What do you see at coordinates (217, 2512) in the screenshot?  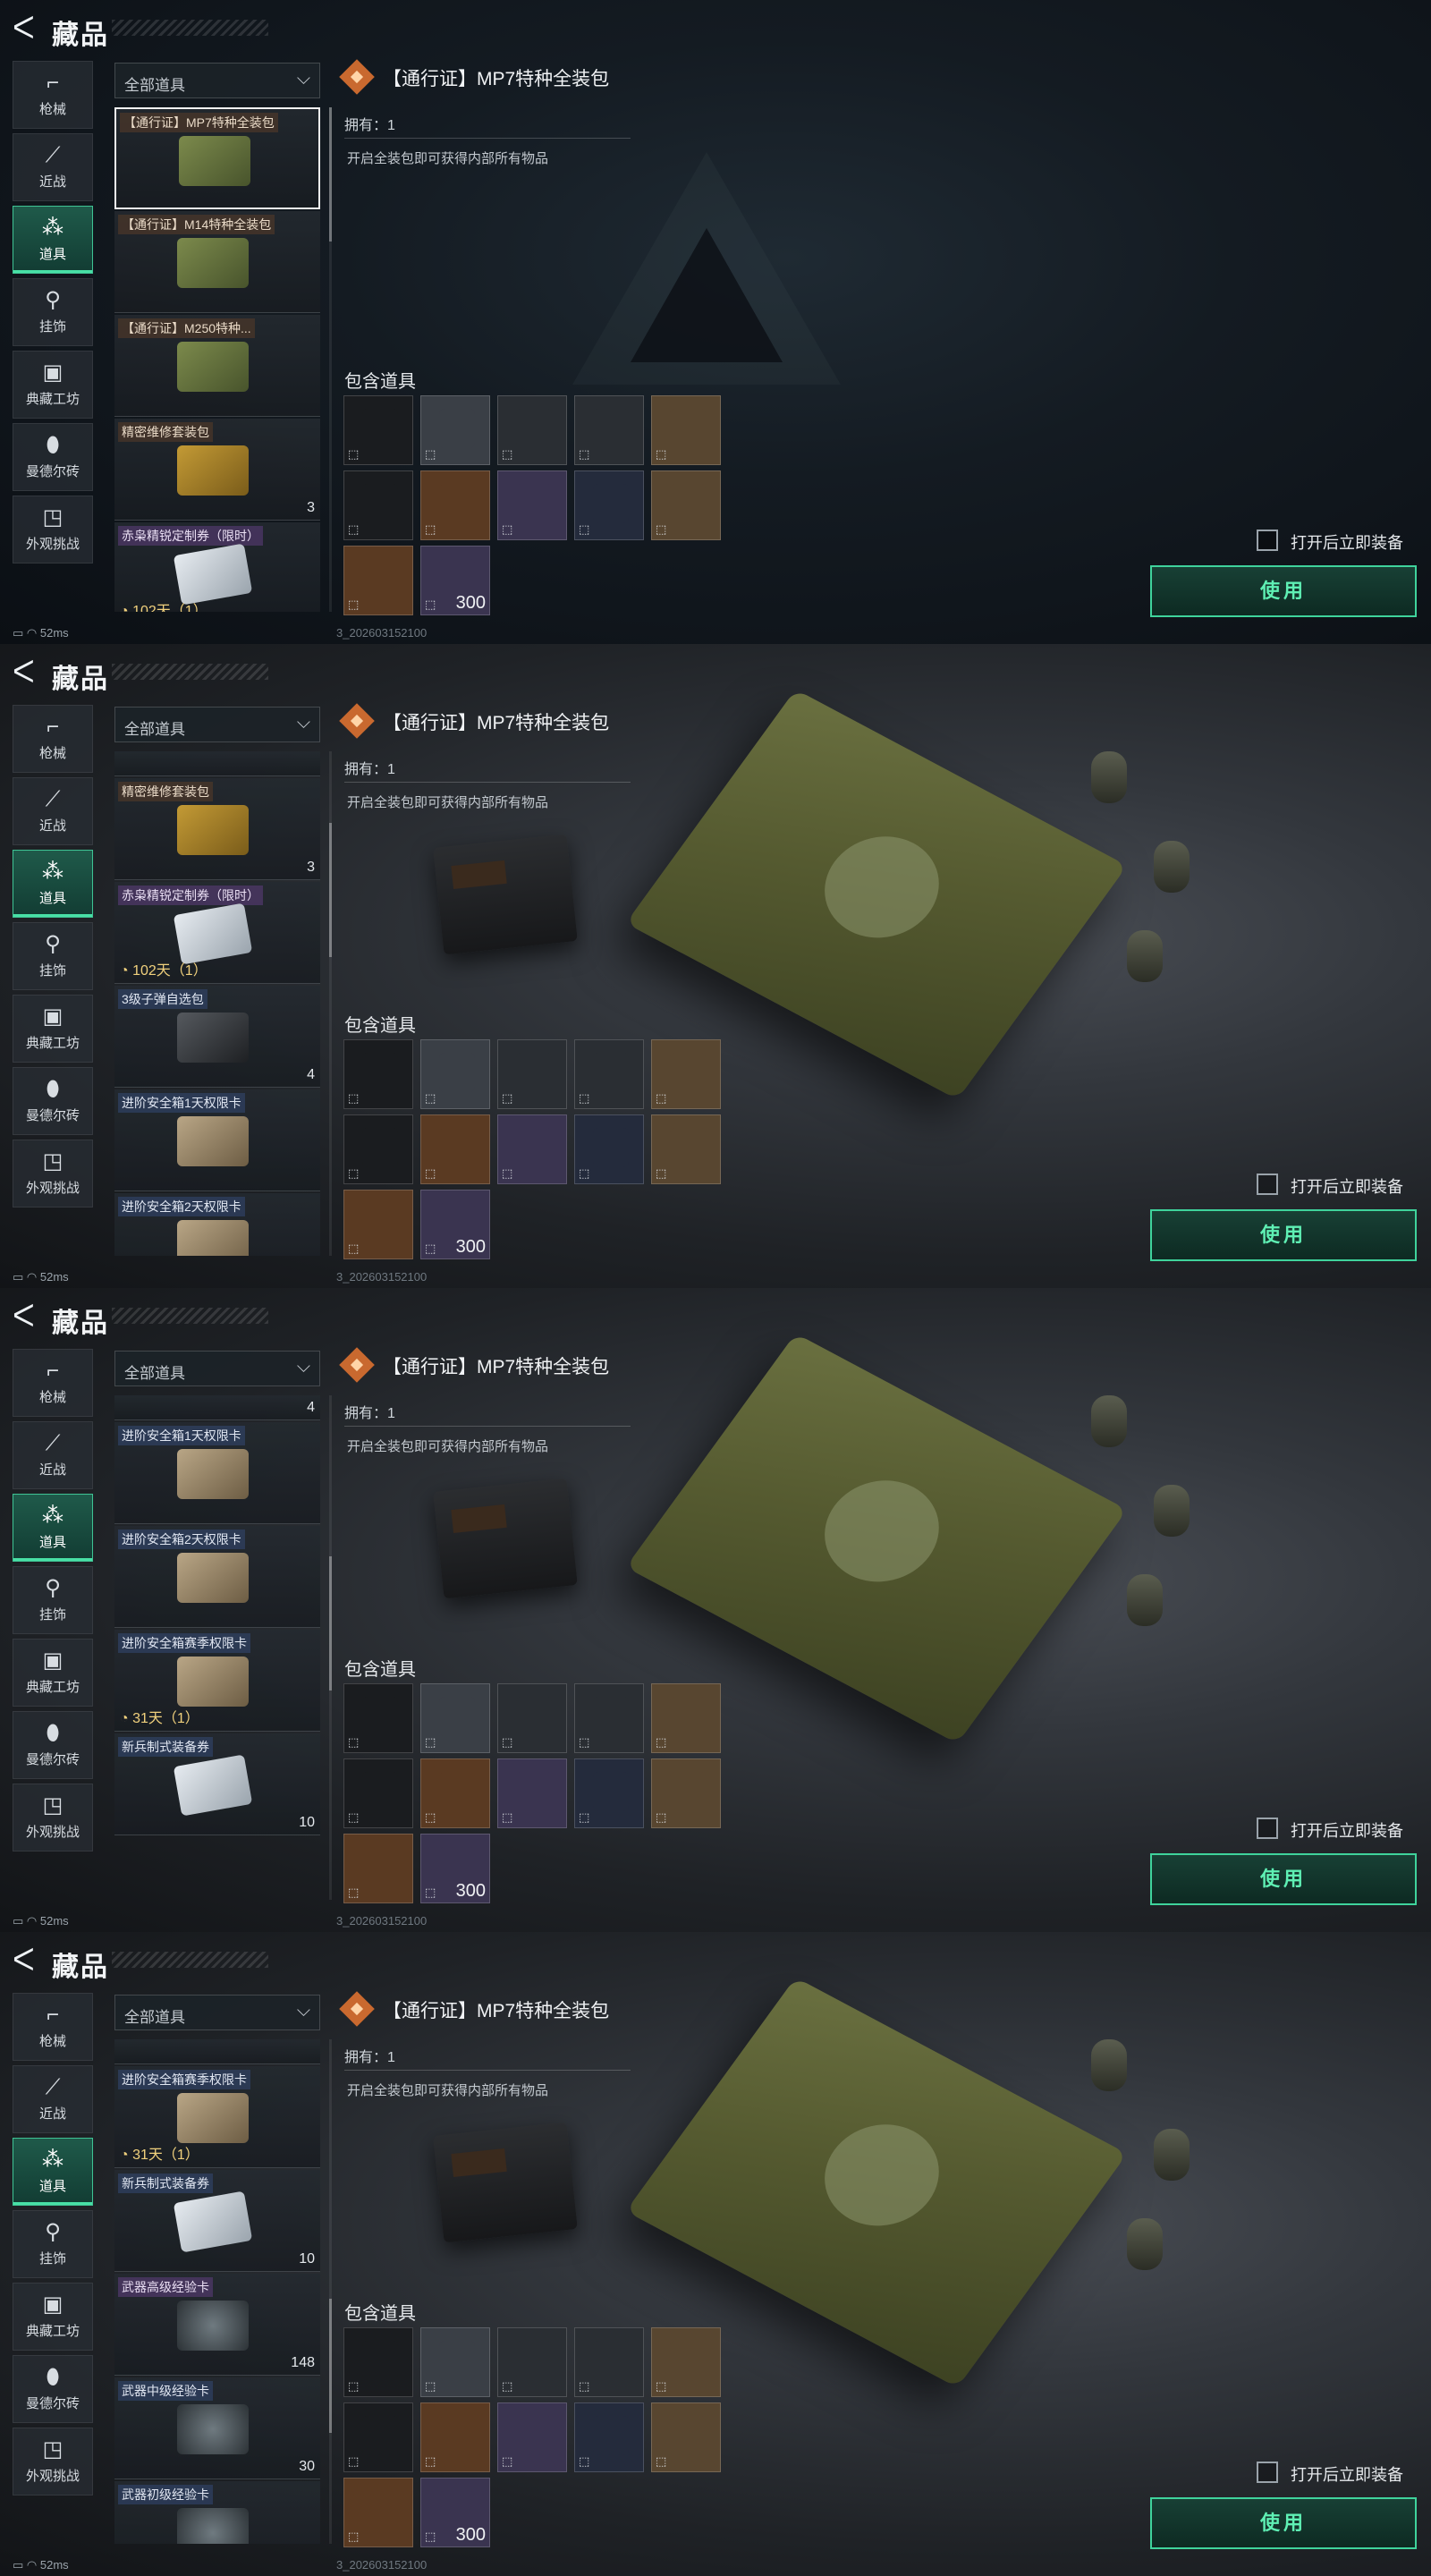 I see `list-item: 武器初级经验卡` at bounding box center [217, 2512].